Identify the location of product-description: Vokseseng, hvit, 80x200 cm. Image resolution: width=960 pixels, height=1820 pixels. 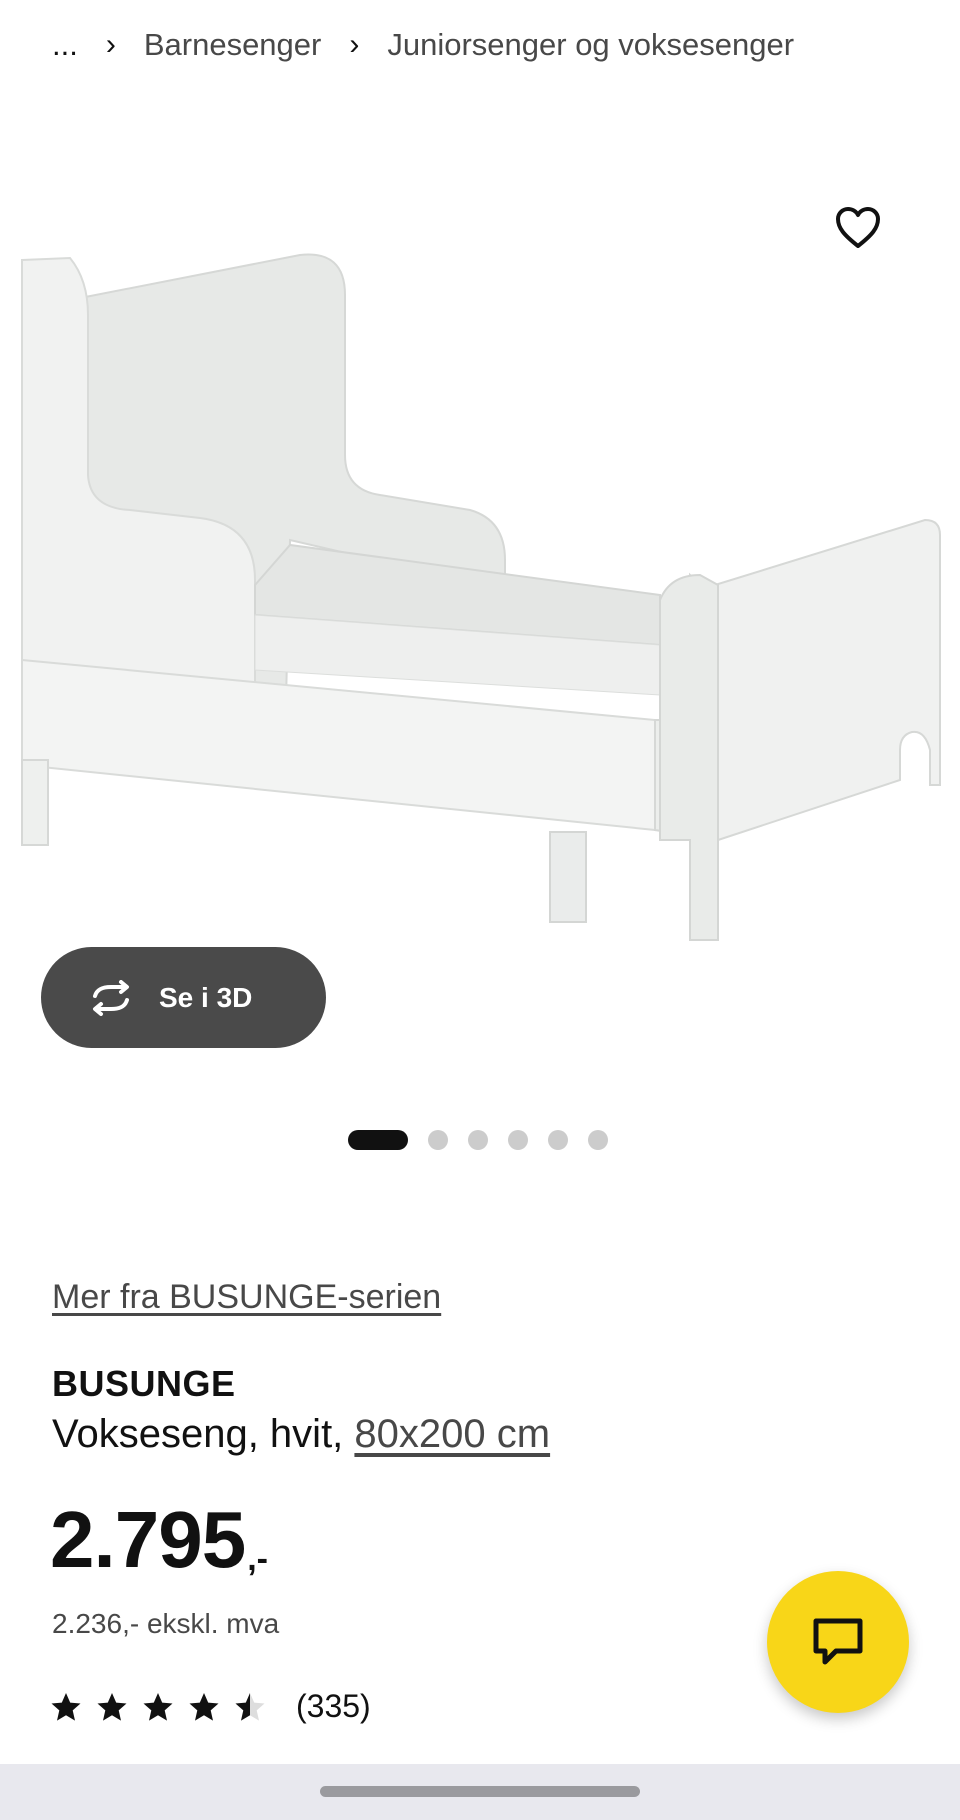
(301, 1434).